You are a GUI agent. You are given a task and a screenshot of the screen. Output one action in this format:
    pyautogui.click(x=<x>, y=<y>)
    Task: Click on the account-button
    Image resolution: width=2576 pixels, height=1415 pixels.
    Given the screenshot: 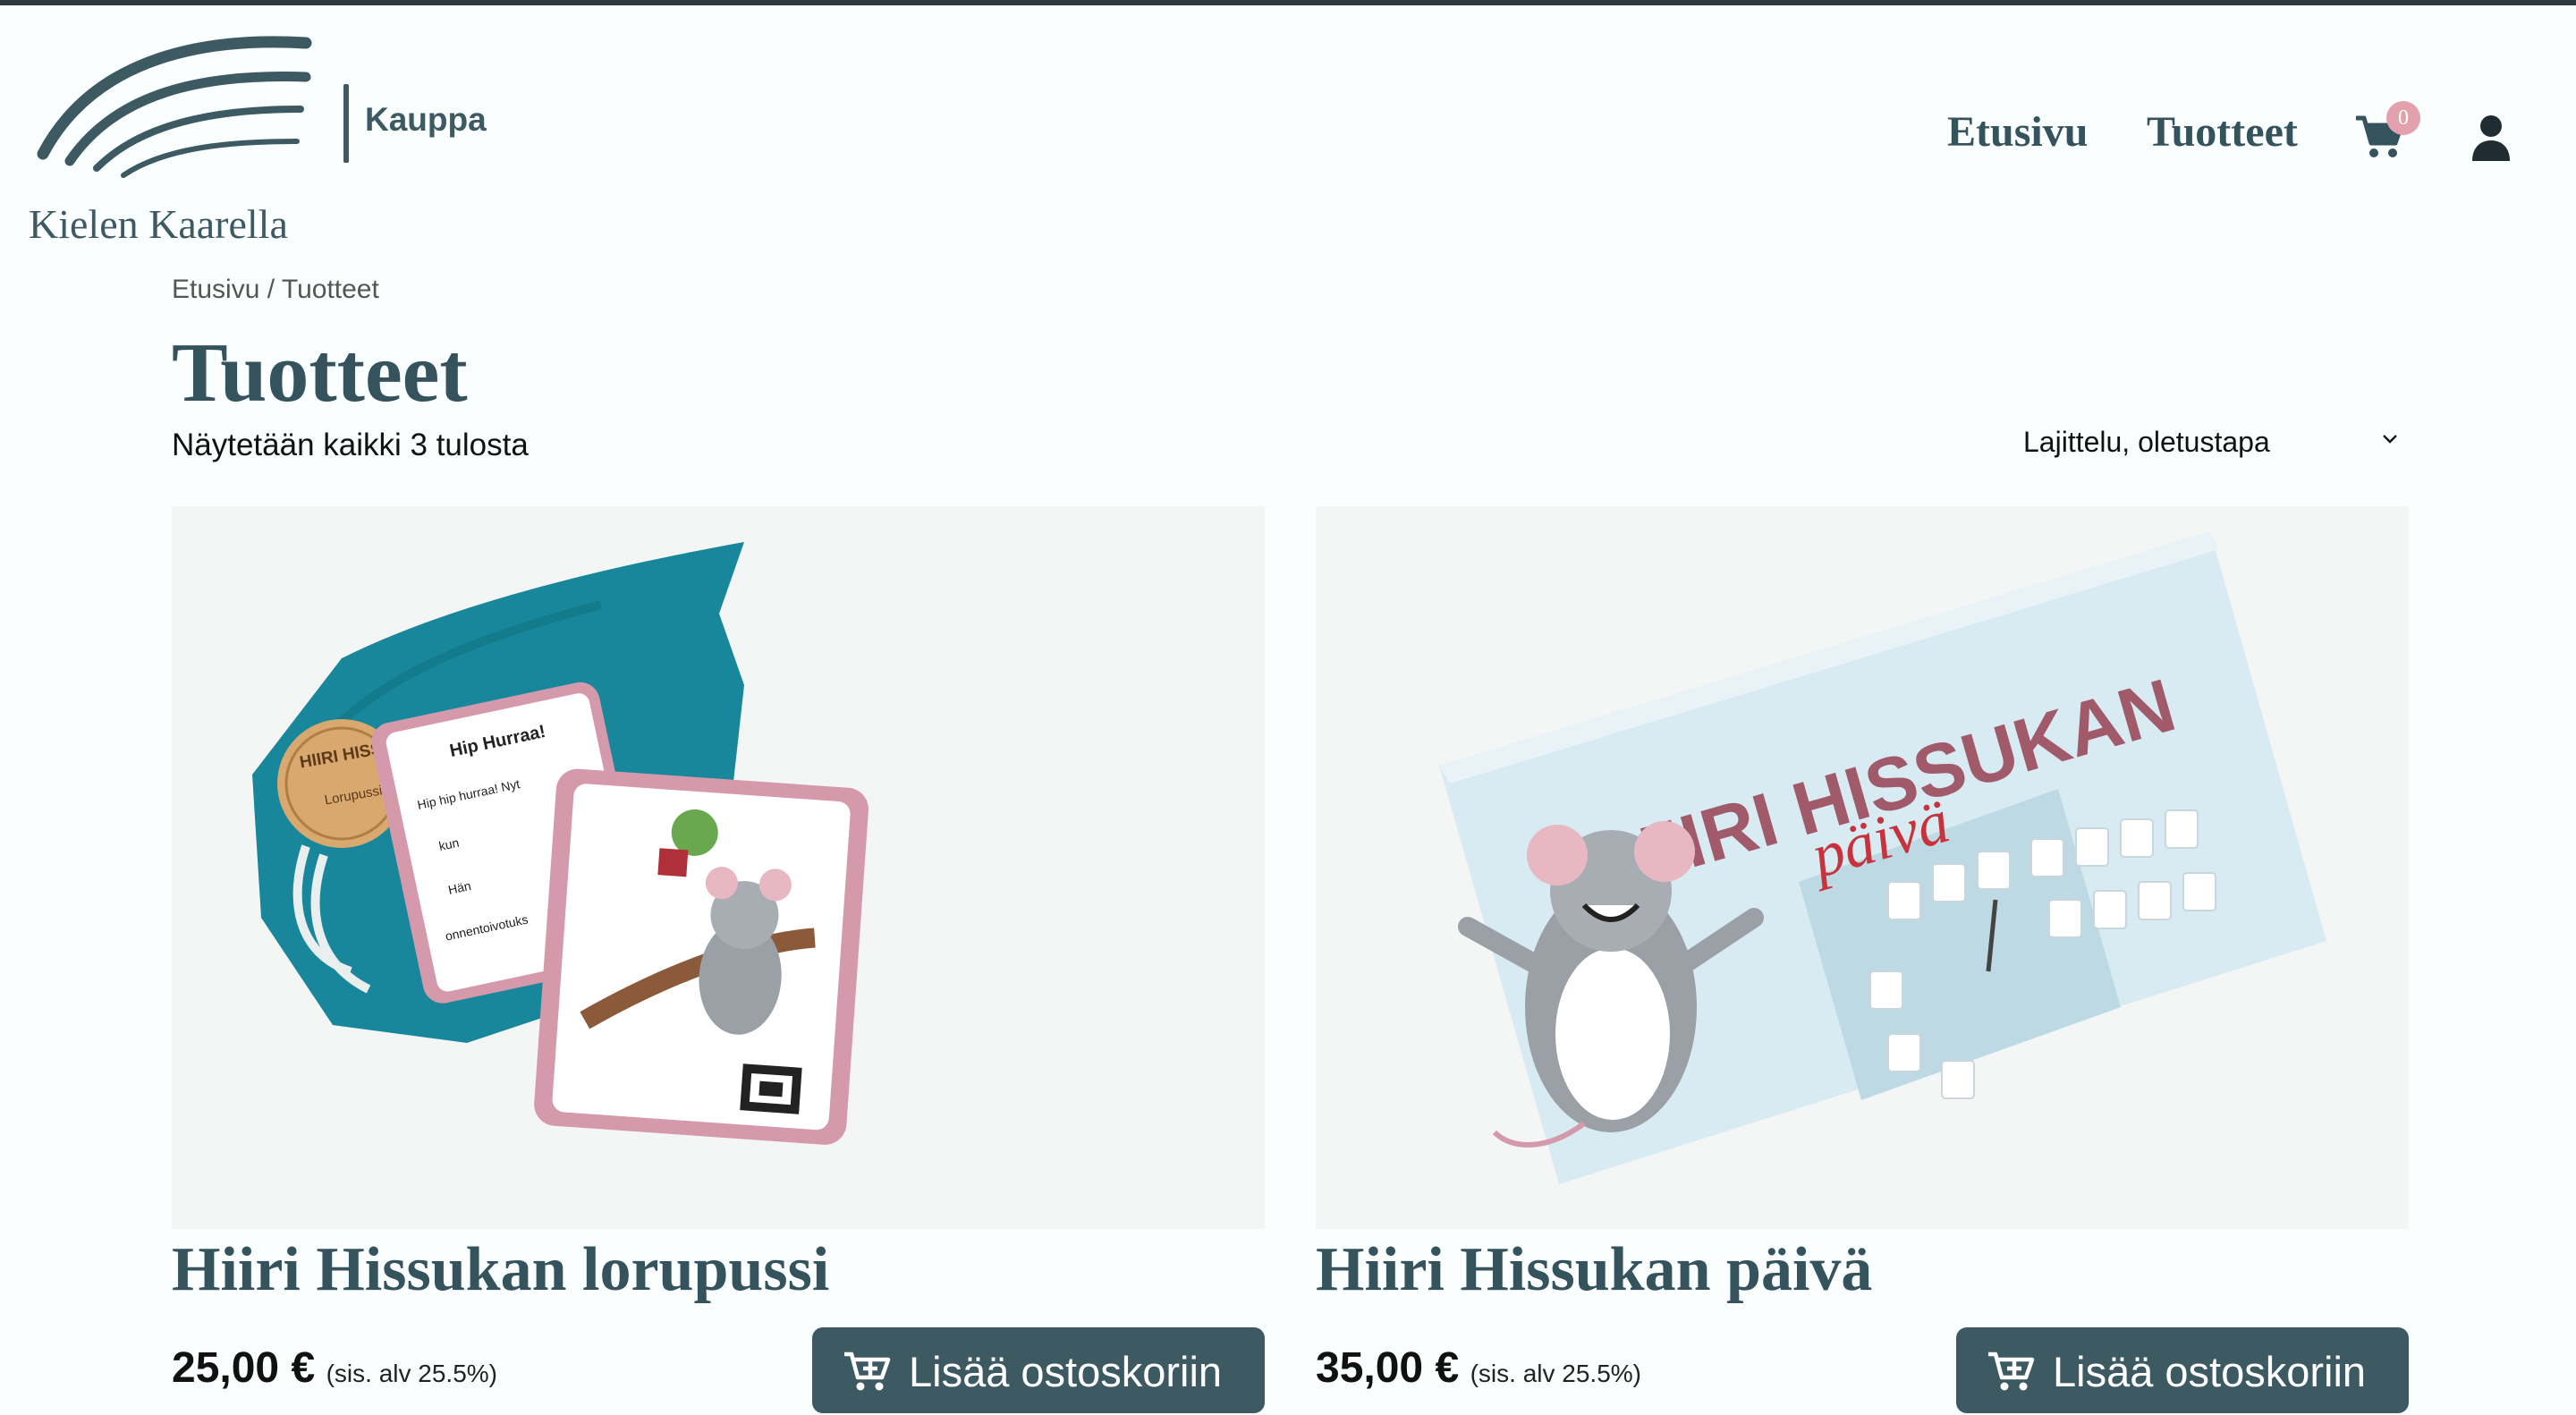 What is the action you would take?
    pyautogui.click(x=2491, y=138)
    